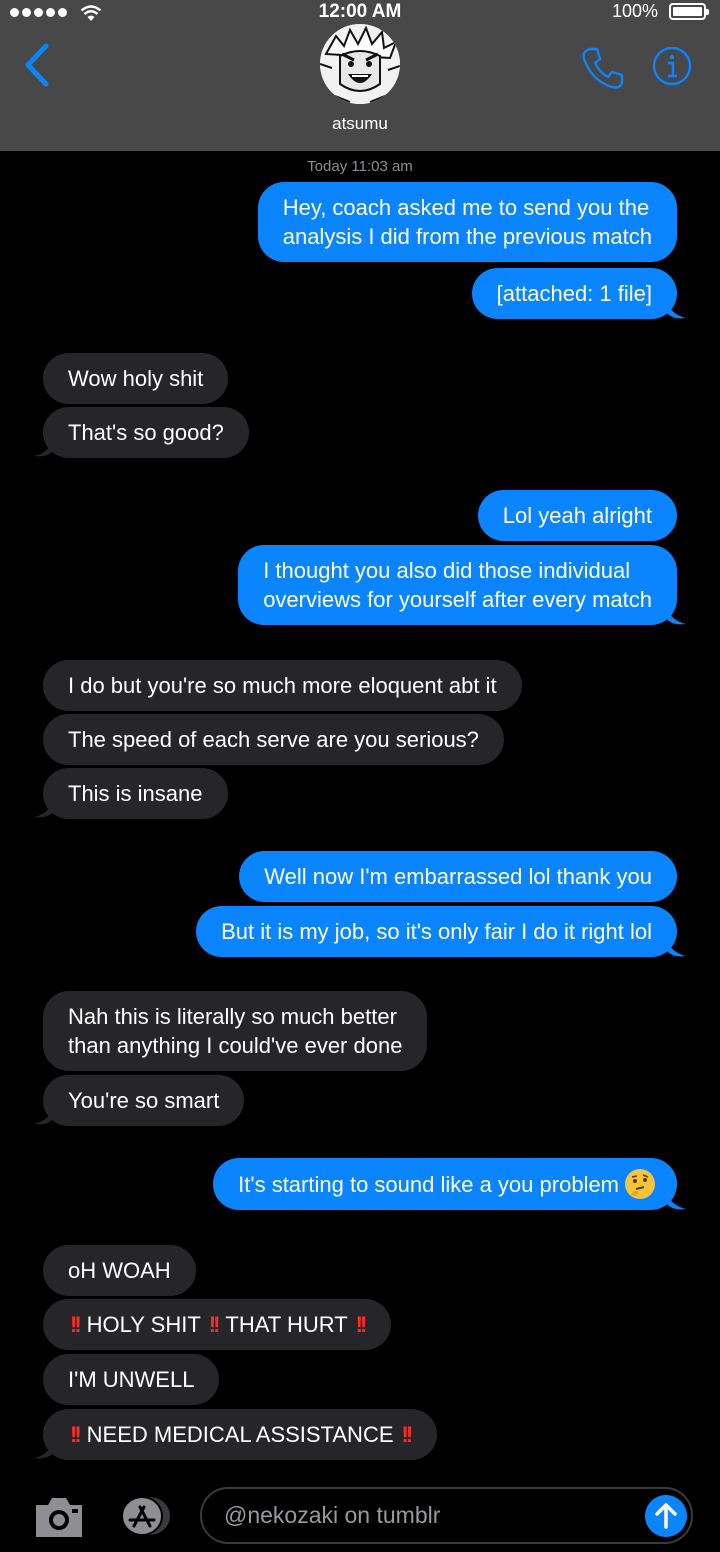 The width and height of the screenshot is (720, 1552). I want to click on sent-message-bubble: Lol yeah alright, so click(577, 515).